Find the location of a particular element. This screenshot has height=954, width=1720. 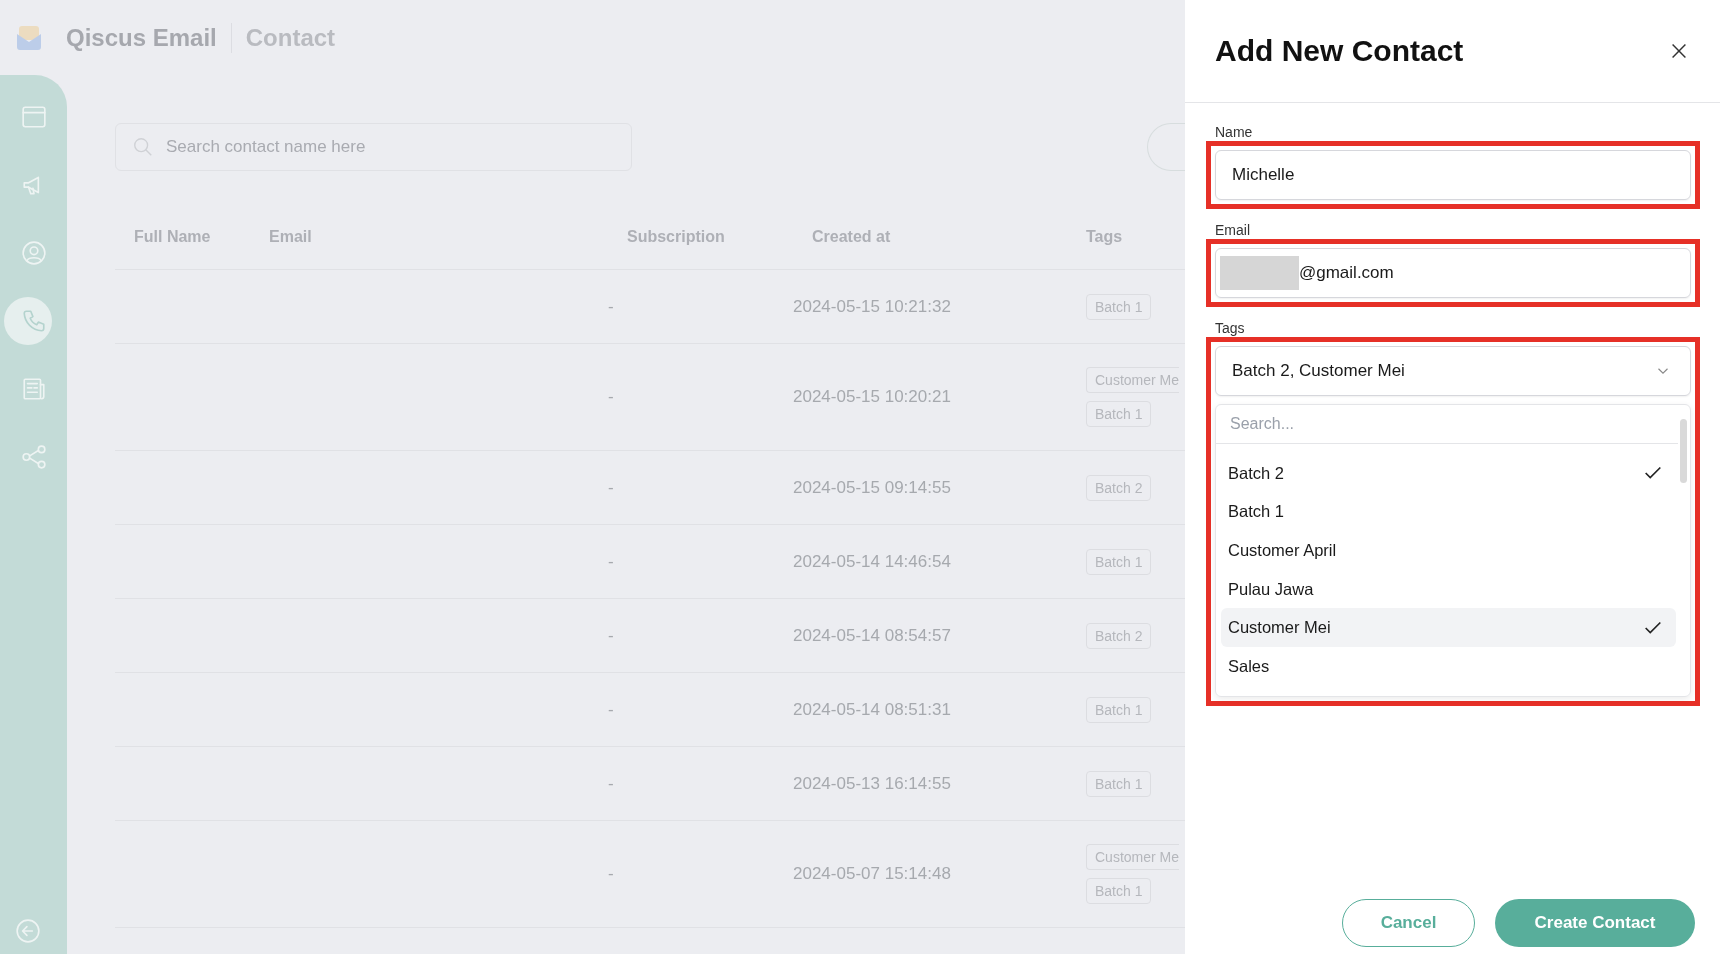

share-nodes-icon is located at coordinates (33, 457).